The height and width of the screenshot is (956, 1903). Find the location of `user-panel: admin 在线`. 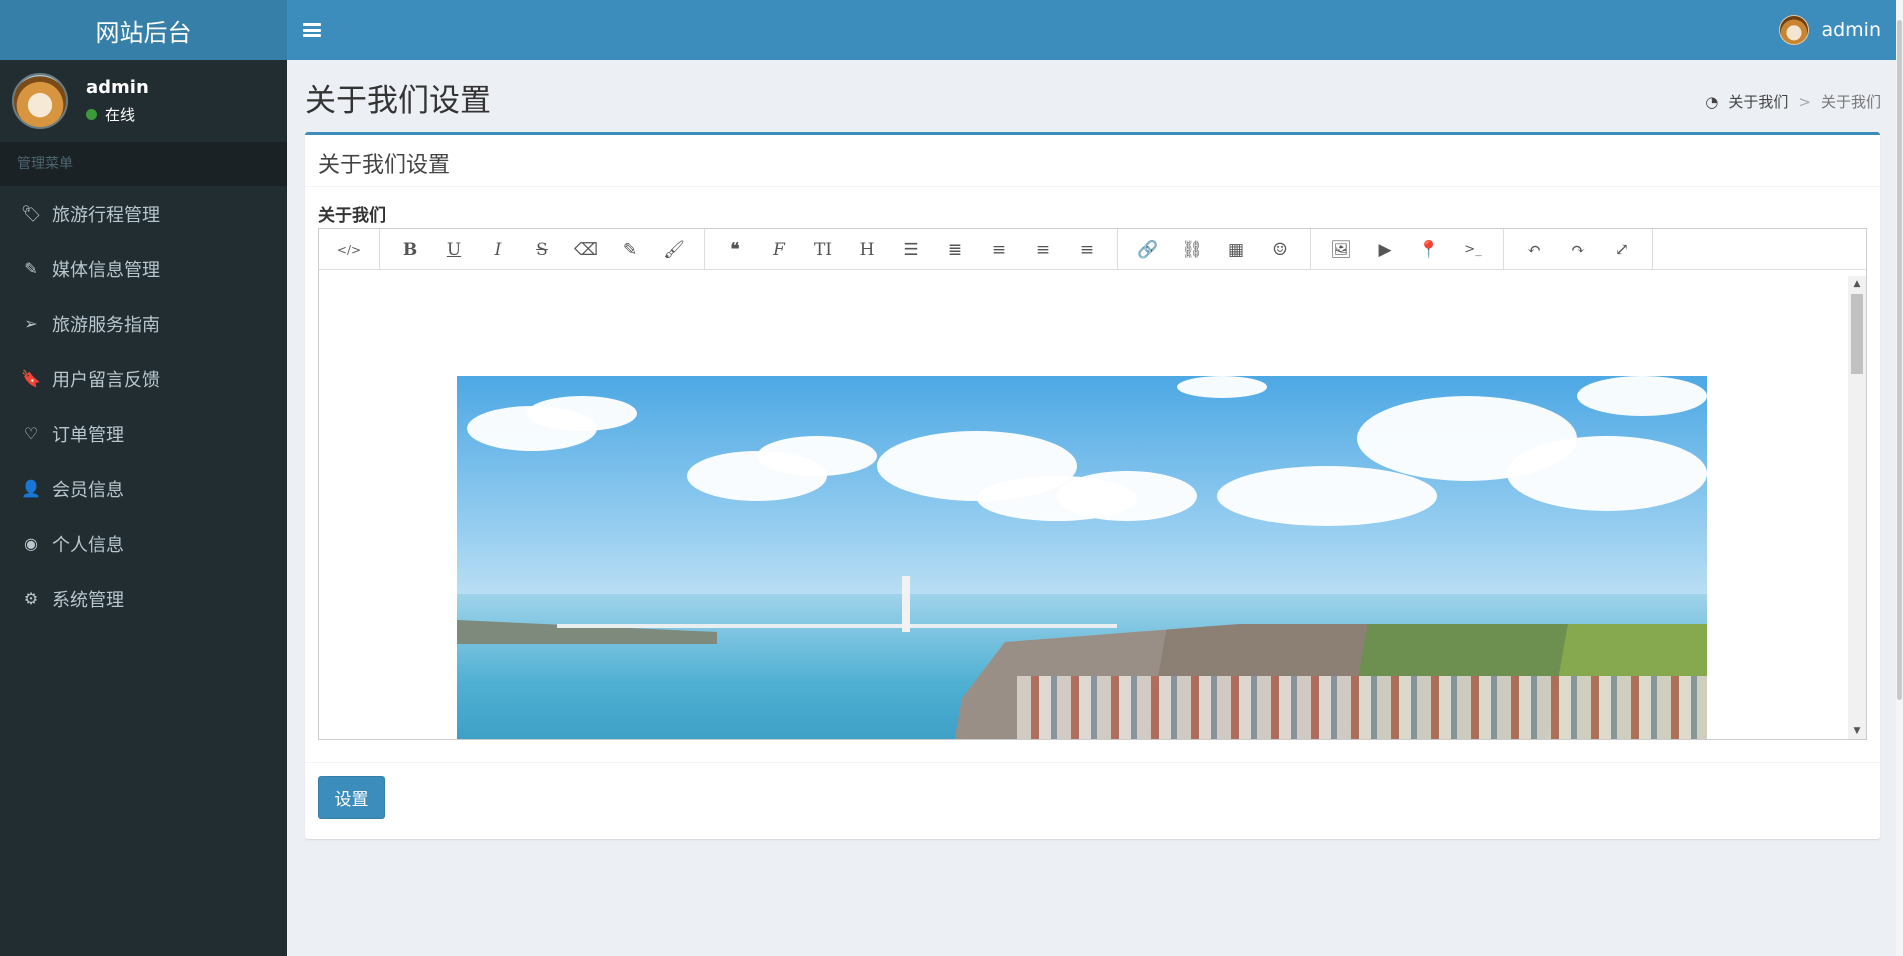

user-panel: admin 在线 is located at coordinates (143, 101).